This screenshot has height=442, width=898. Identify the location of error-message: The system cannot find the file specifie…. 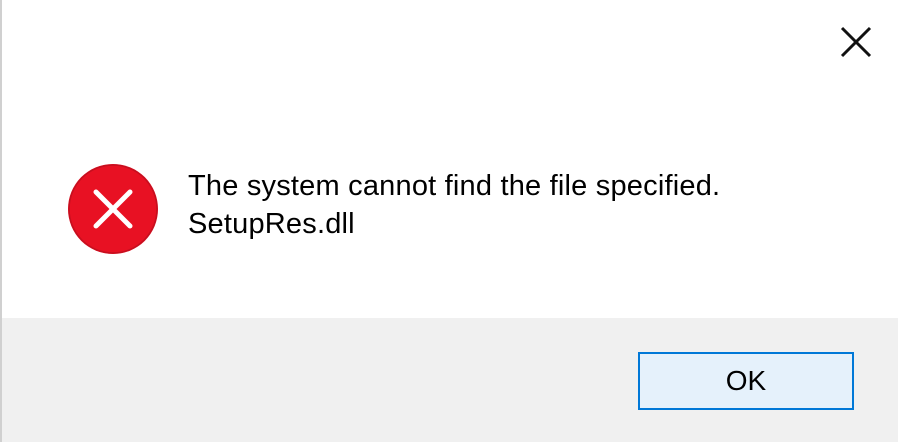
(454, 205).